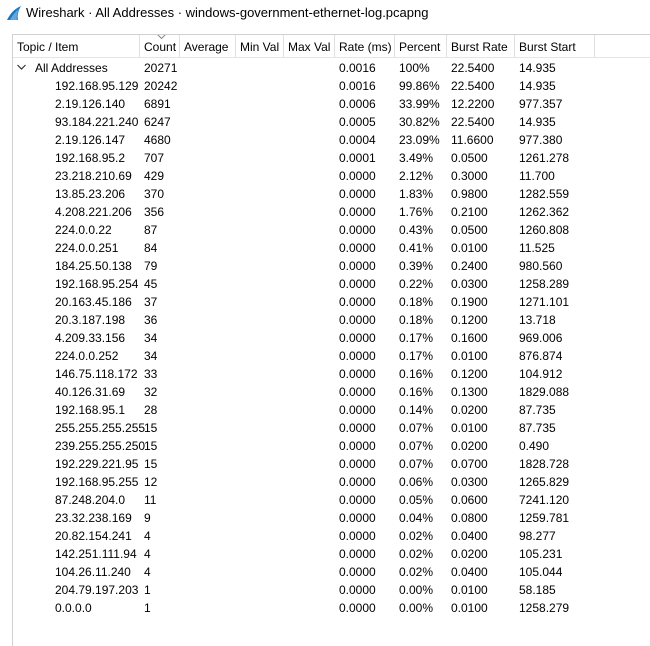 Image resolution: width=650 pixels, height=646 pixels. What do you see at coordinates (331, 410) in the screenshot?
I see `table-row: 192.168.95.1 28 0.0000 0.14% 0.0200 87.735` at bounding box center [331, 410].